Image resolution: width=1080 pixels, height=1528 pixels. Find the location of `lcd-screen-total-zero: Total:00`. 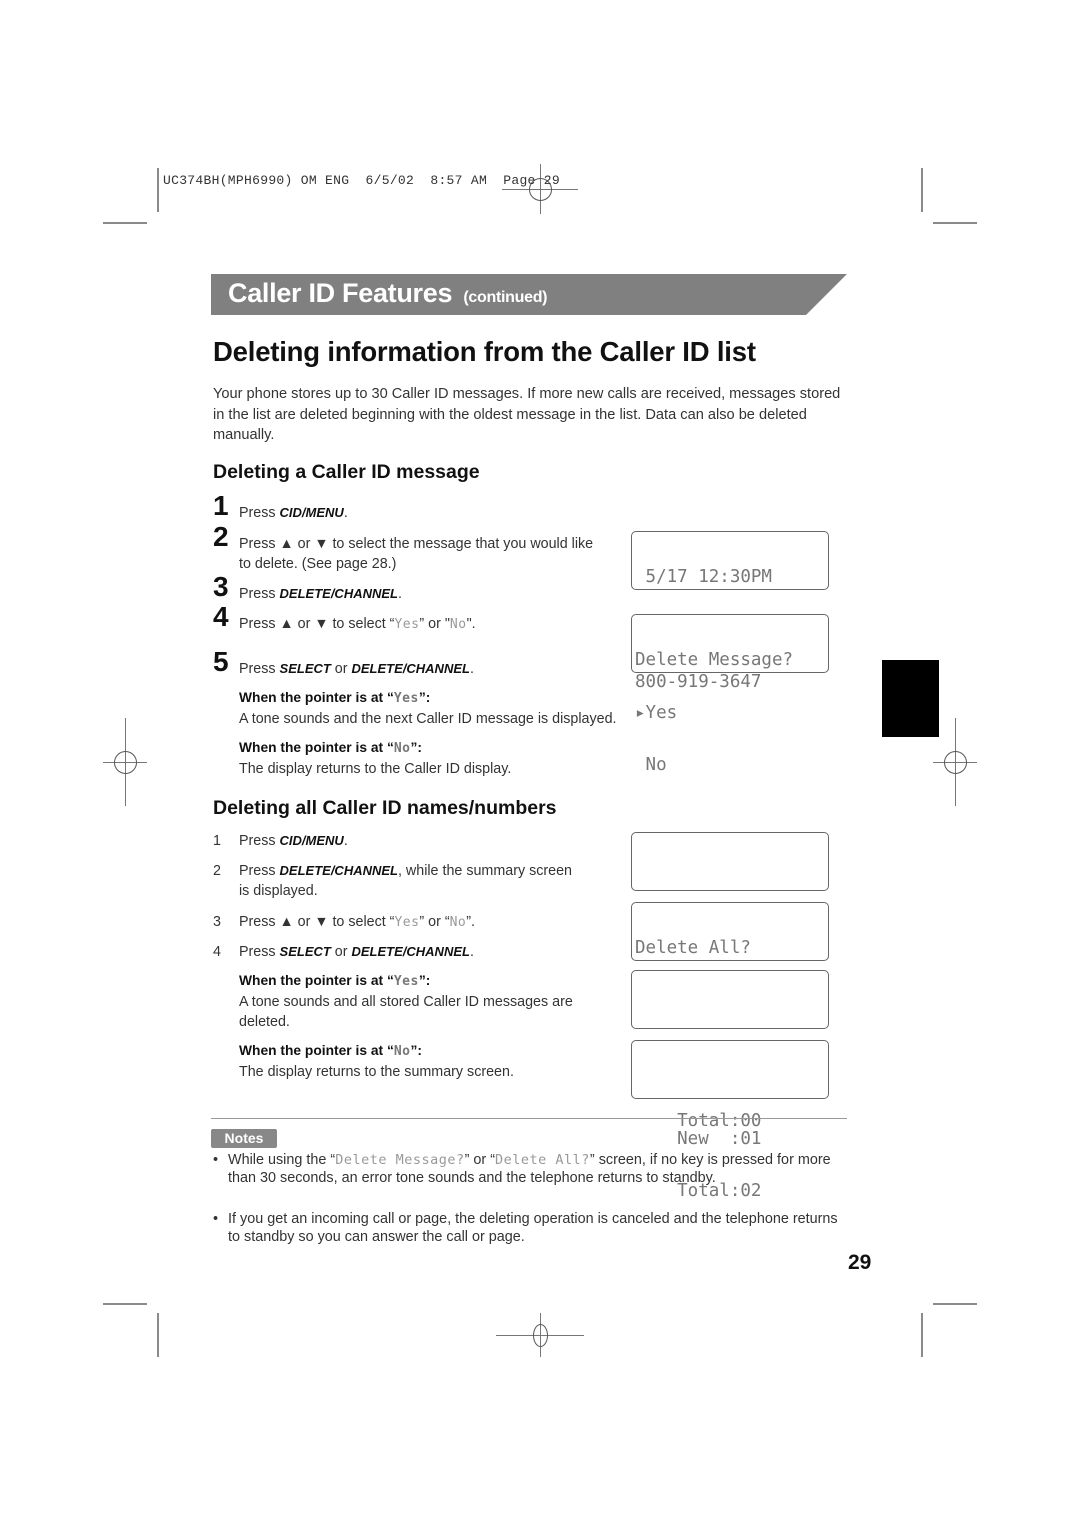

lcd-screen-total-zero: Total:00 is located at coordinates (730, 1050).